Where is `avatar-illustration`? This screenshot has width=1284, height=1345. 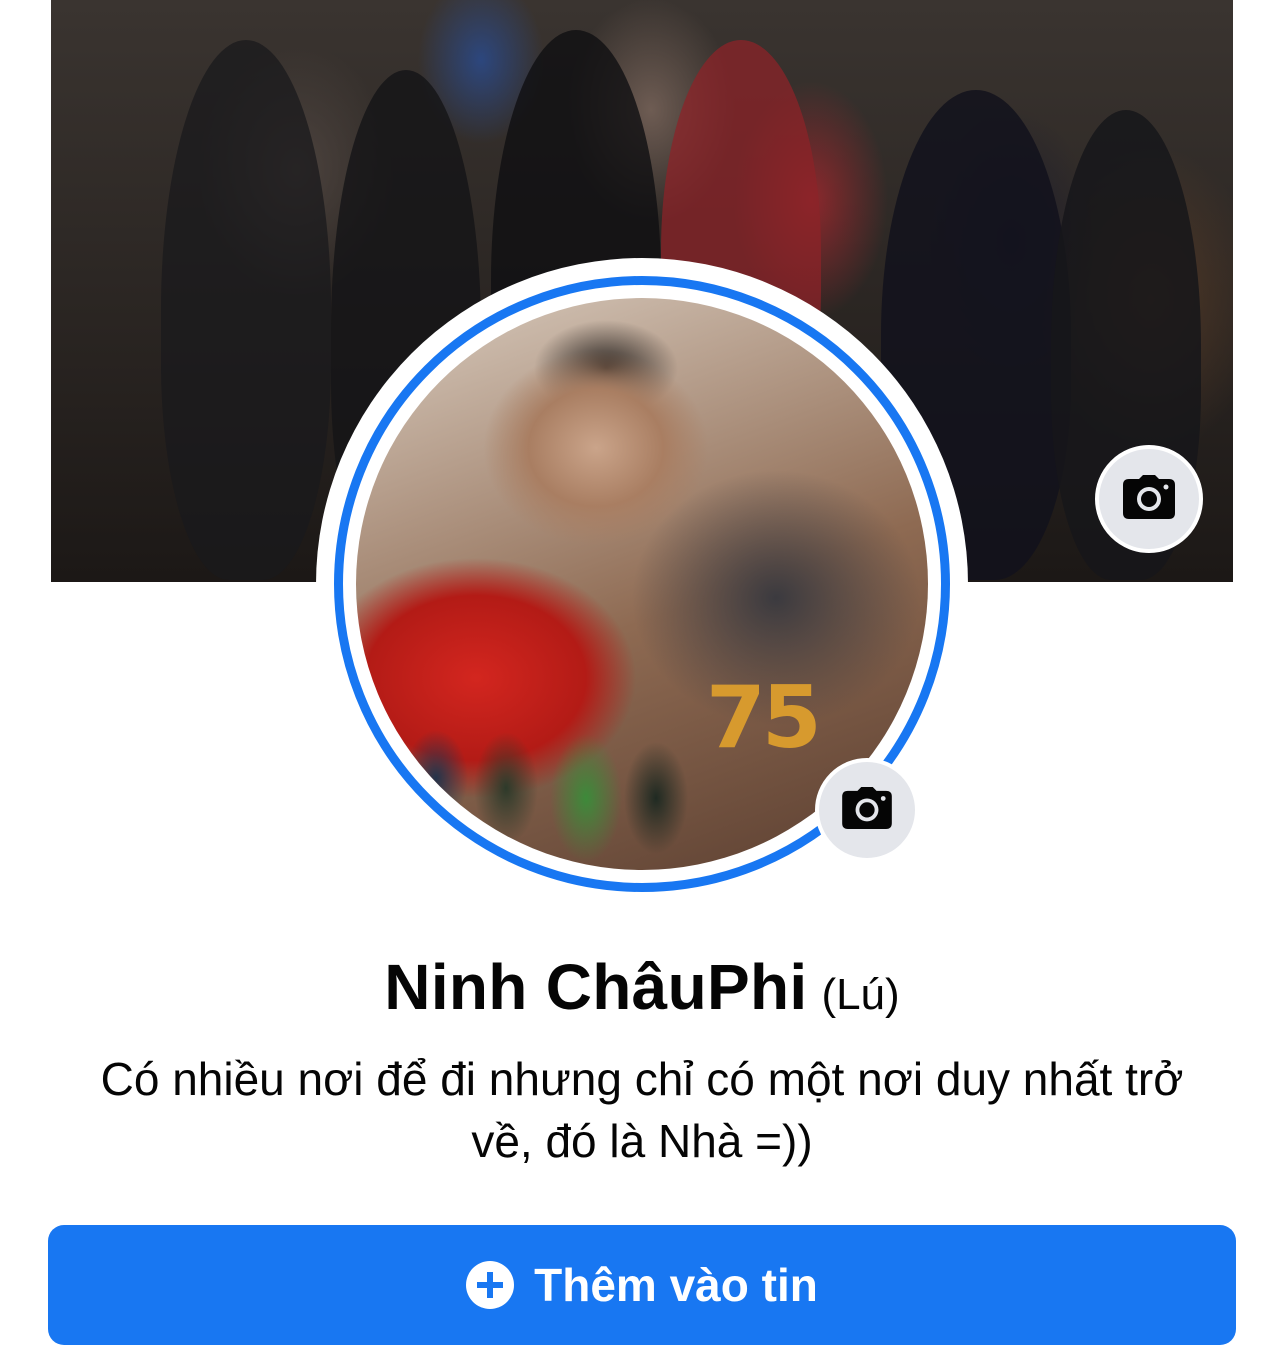
avatar-illustration is located at coordinates (546, 764).